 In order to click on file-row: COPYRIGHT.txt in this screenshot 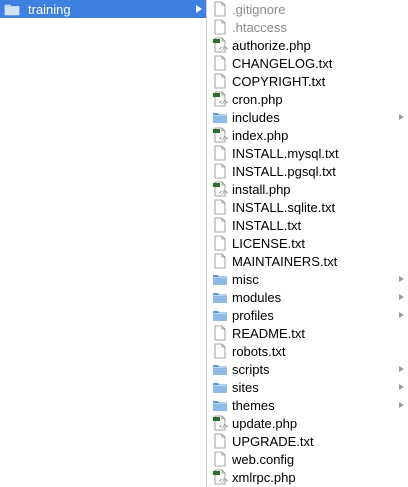, I will do `click(308, 81)`.